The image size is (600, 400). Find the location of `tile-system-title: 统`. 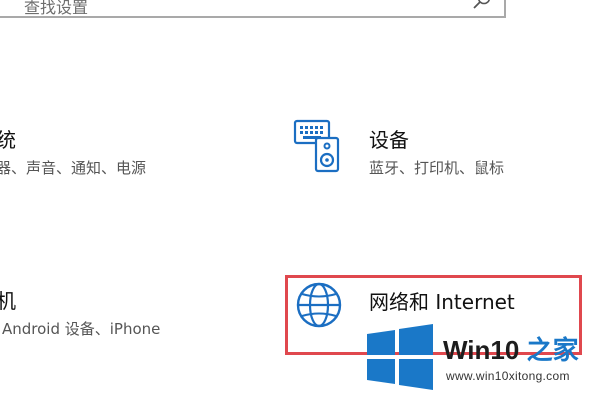

tile-system-title: 统 is located at coordinates (8, 140).